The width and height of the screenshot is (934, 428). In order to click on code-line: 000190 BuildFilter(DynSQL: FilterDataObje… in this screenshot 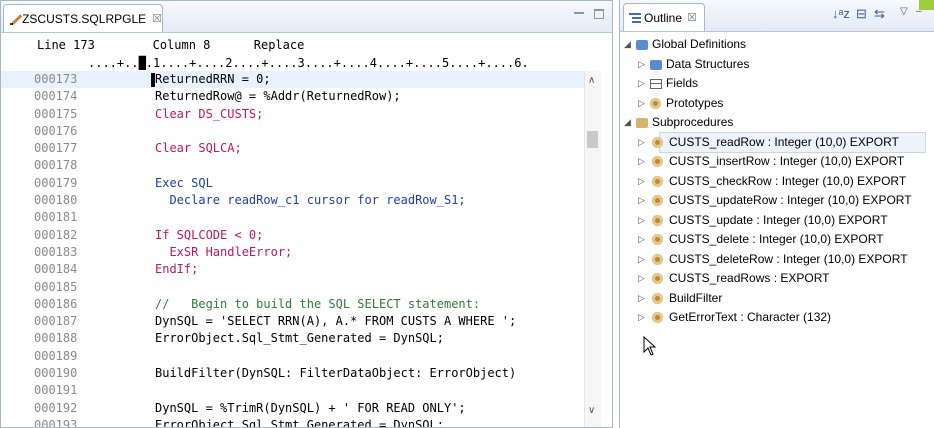, I will do `click(300, 373)`.